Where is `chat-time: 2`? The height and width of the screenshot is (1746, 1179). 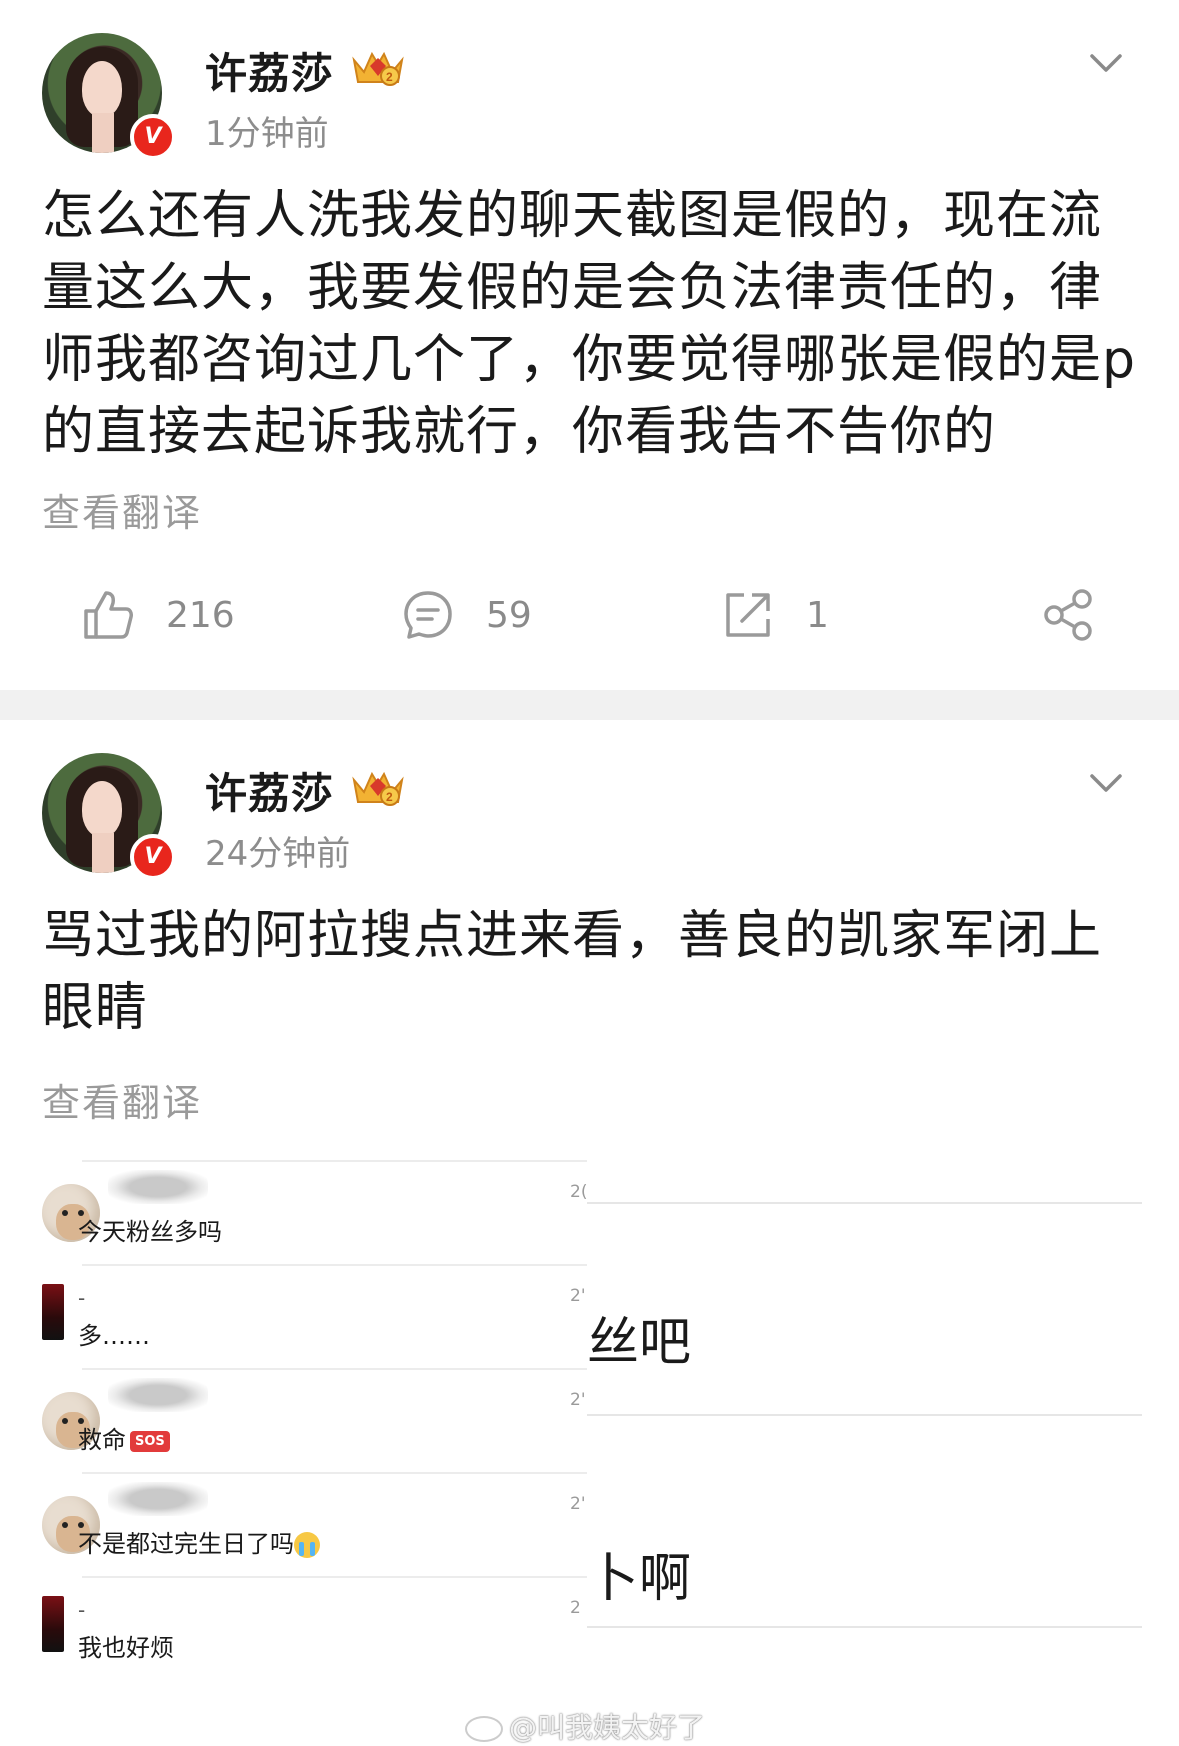 chat-time: 2 is located at coordinates (575, 1608).